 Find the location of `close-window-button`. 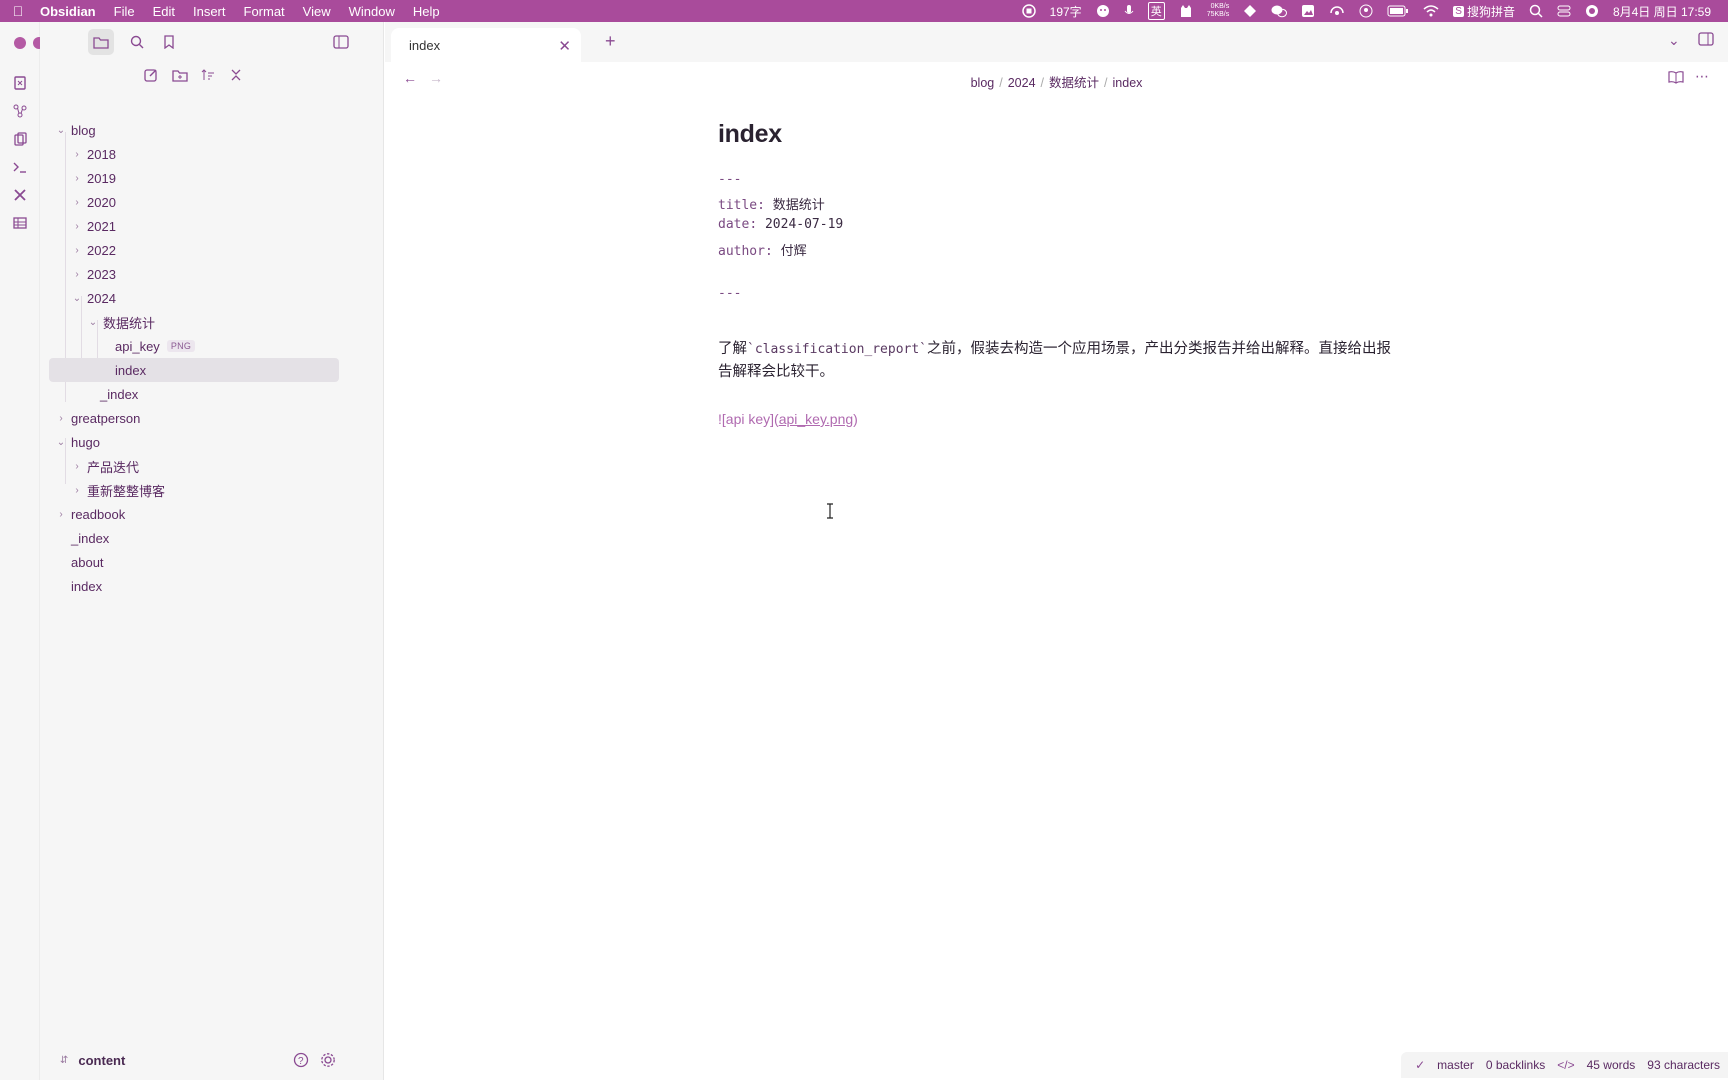

close-window-button is located at coordinates (20, 43).